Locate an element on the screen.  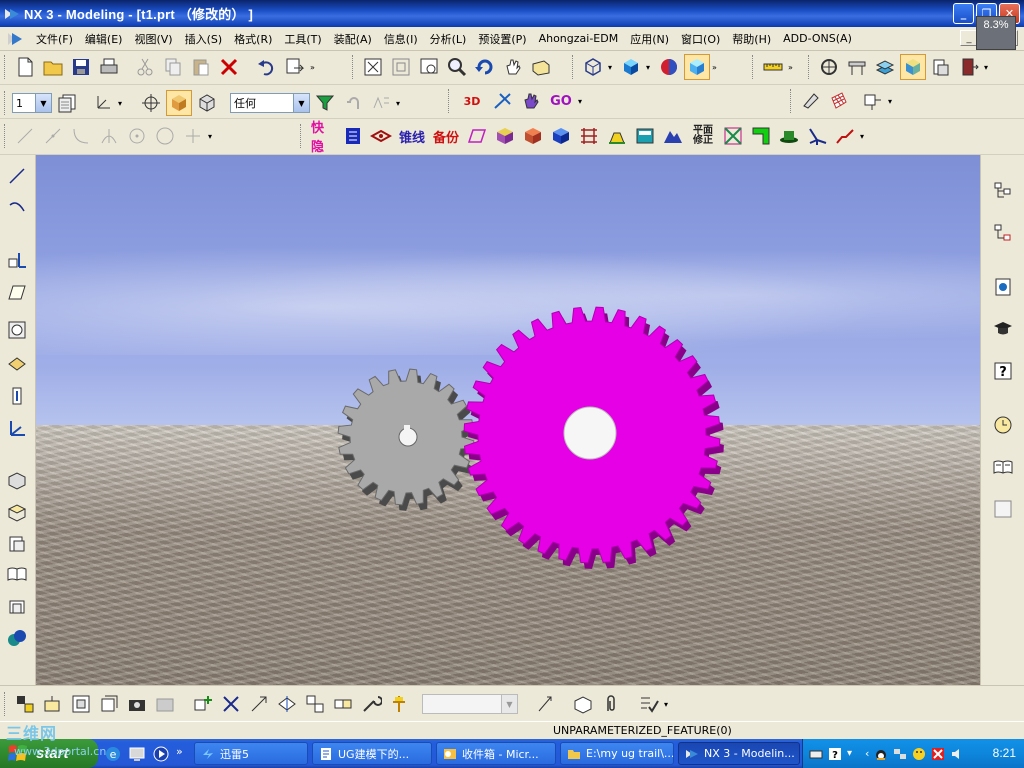
menu-file: 文件(F) is located at coordinates (54, 39).